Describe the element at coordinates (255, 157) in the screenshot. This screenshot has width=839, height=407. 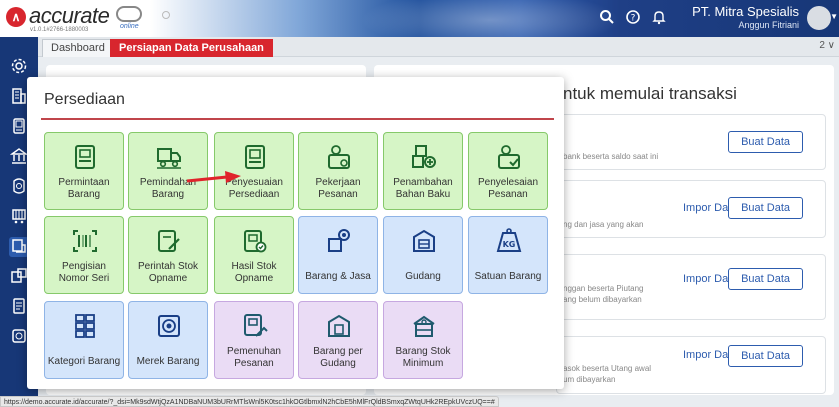
I see `adjust-icon` at that location.